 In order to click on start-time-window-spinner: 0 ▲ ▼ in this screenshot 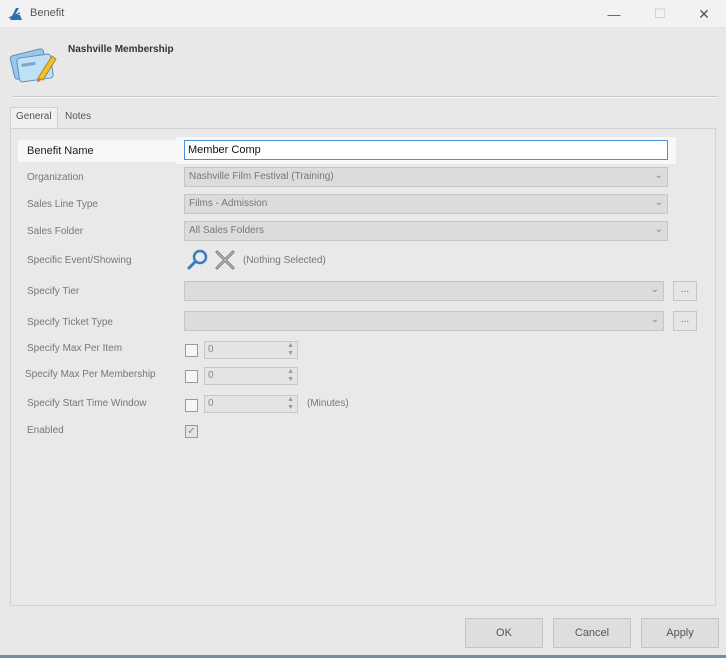, I will do `click(251, 404)`.